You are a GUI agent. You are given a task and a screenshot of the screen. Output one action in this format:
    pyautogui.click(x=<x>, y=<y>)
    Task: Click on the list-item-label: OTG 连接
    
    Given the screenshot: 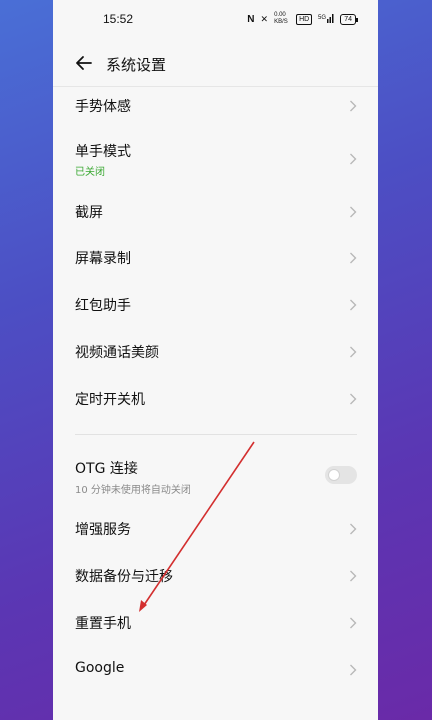 What is the action you would take?
    pyautogui.click(x=106, y=469)
    